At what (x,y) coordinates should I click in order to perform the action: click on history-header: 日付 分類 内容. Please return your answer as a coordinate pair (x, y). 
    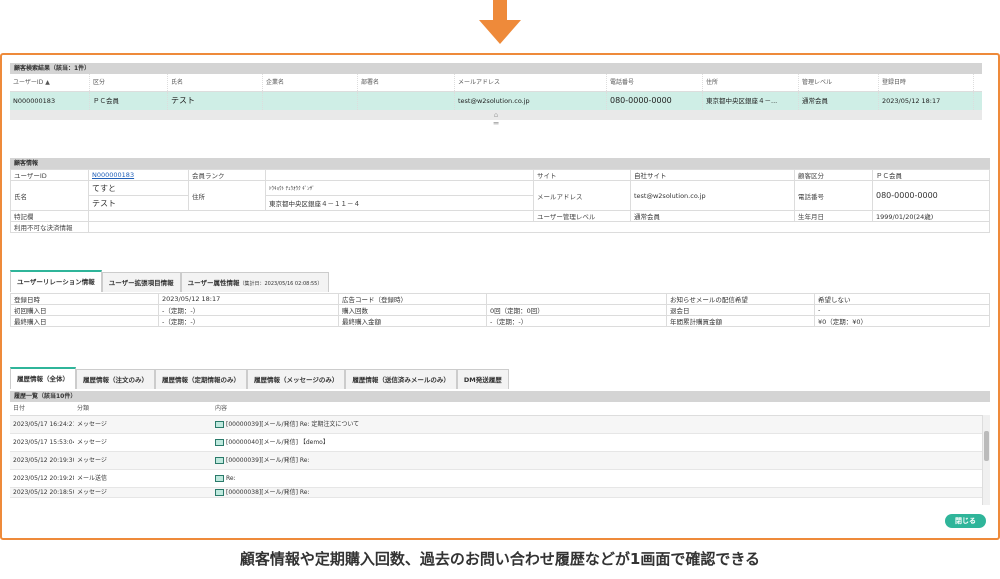
    Looking at the image, I should click on (500, 409).